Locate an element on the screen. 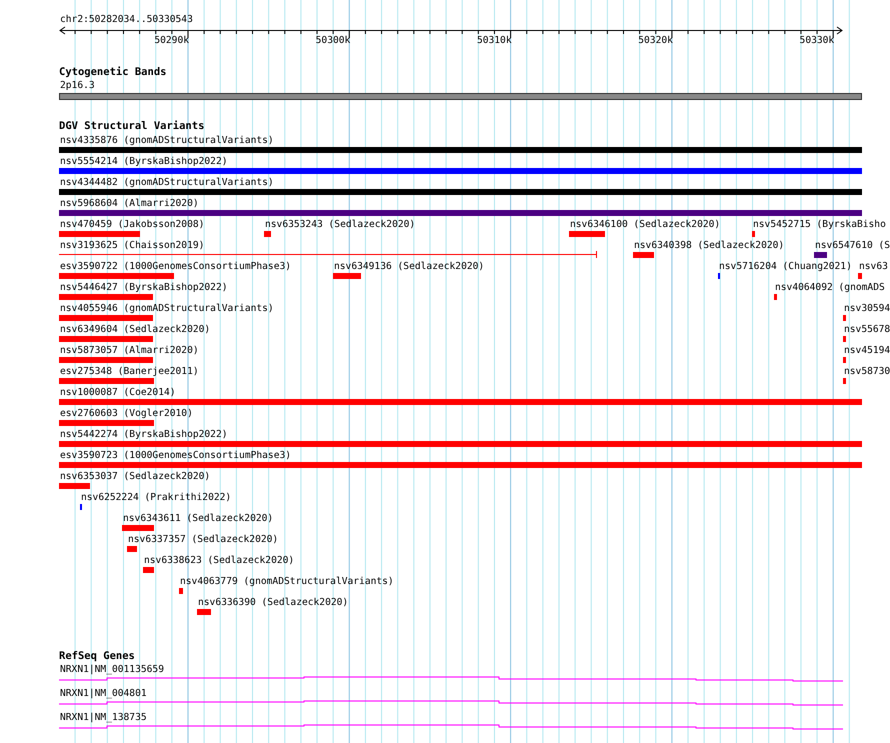  band-label: 2p16.3 is located at coordinates (77, 85).